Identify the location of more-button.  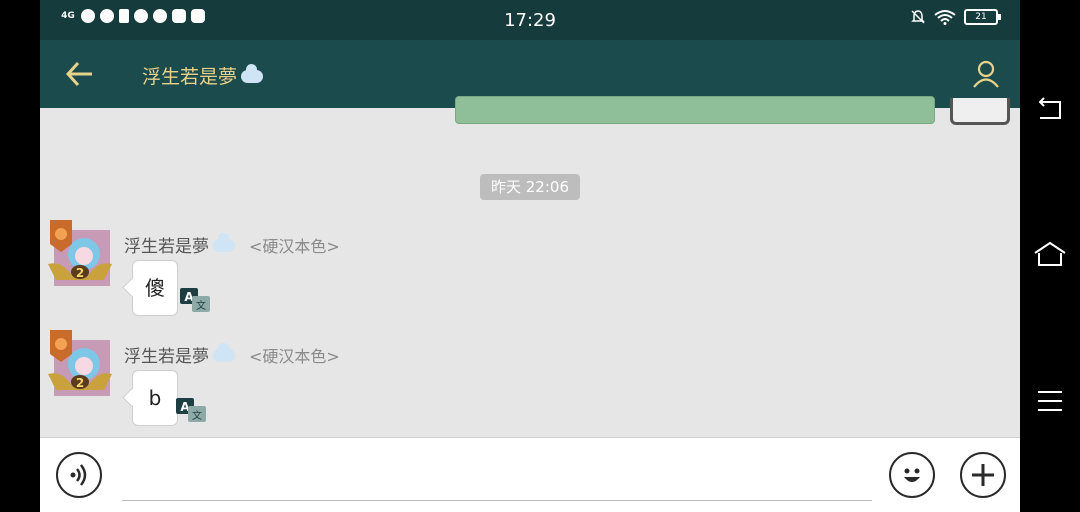
(983, 475).